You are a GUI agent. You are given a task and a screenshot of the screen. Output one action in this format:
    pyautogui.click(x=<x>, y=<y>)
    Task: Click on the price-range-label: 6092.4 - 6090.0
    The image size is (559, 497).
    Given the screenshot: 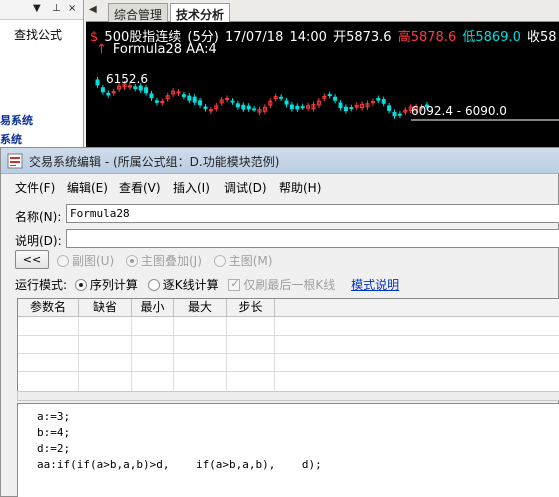 What is the action you would take?
    pyautogui.click(x=459, y=111)
    